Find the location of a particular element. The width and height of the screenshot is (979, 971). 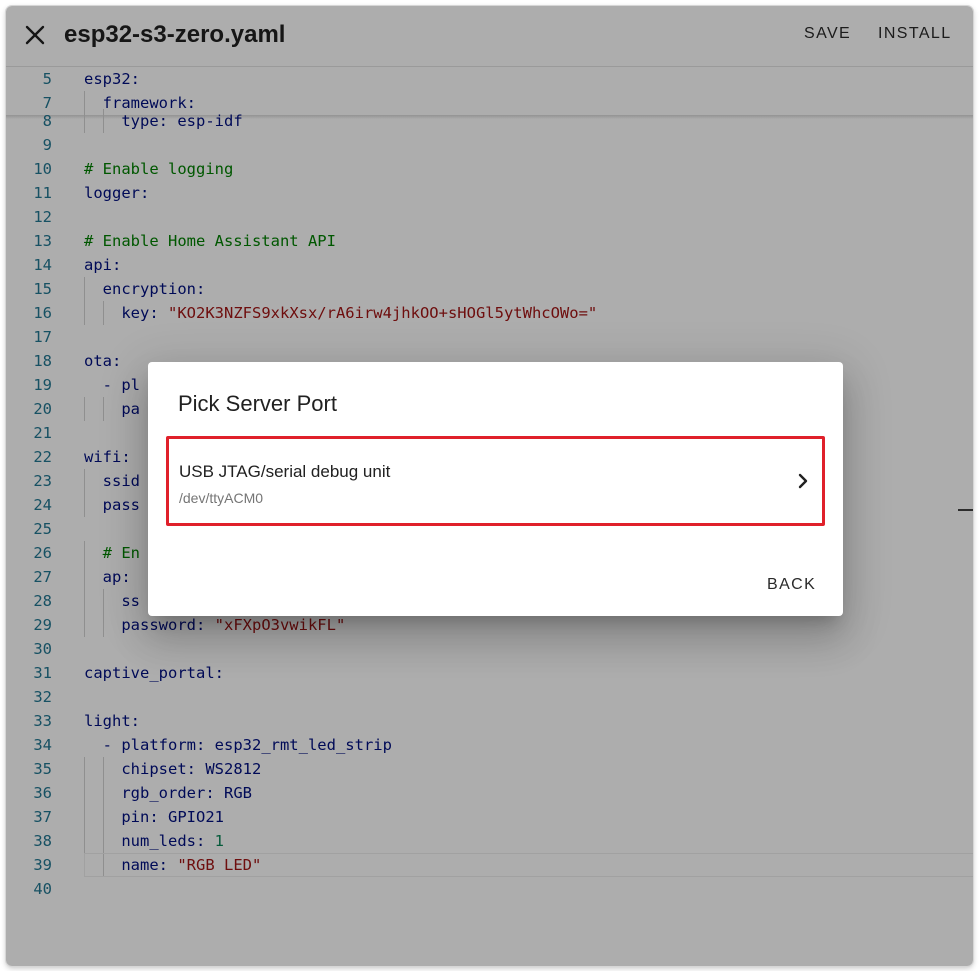

port-item-usb-jtag: USB JTAG/serial debug unit /dev/ttyACM0 is located at coordinates (495, 481).